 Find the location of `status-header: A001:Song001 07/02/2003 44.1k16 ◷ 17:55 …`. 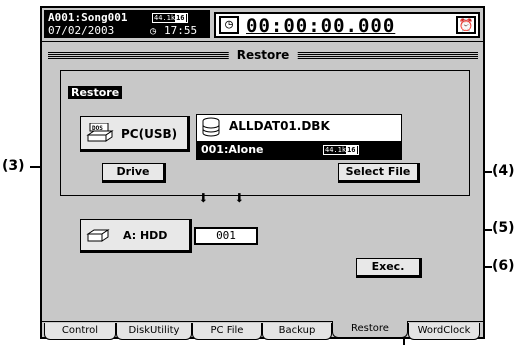

status-header: A001:Song001 07/02/2003 44.1k16 ◷ 17:55 … is located at coordinates (262, 25).